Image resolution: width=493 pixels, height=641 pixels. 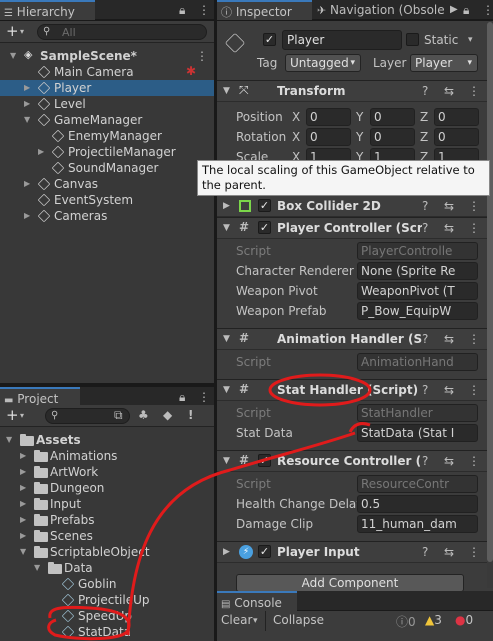 I want to click on property-field: AnimationHand, so click(x=417, y=362).